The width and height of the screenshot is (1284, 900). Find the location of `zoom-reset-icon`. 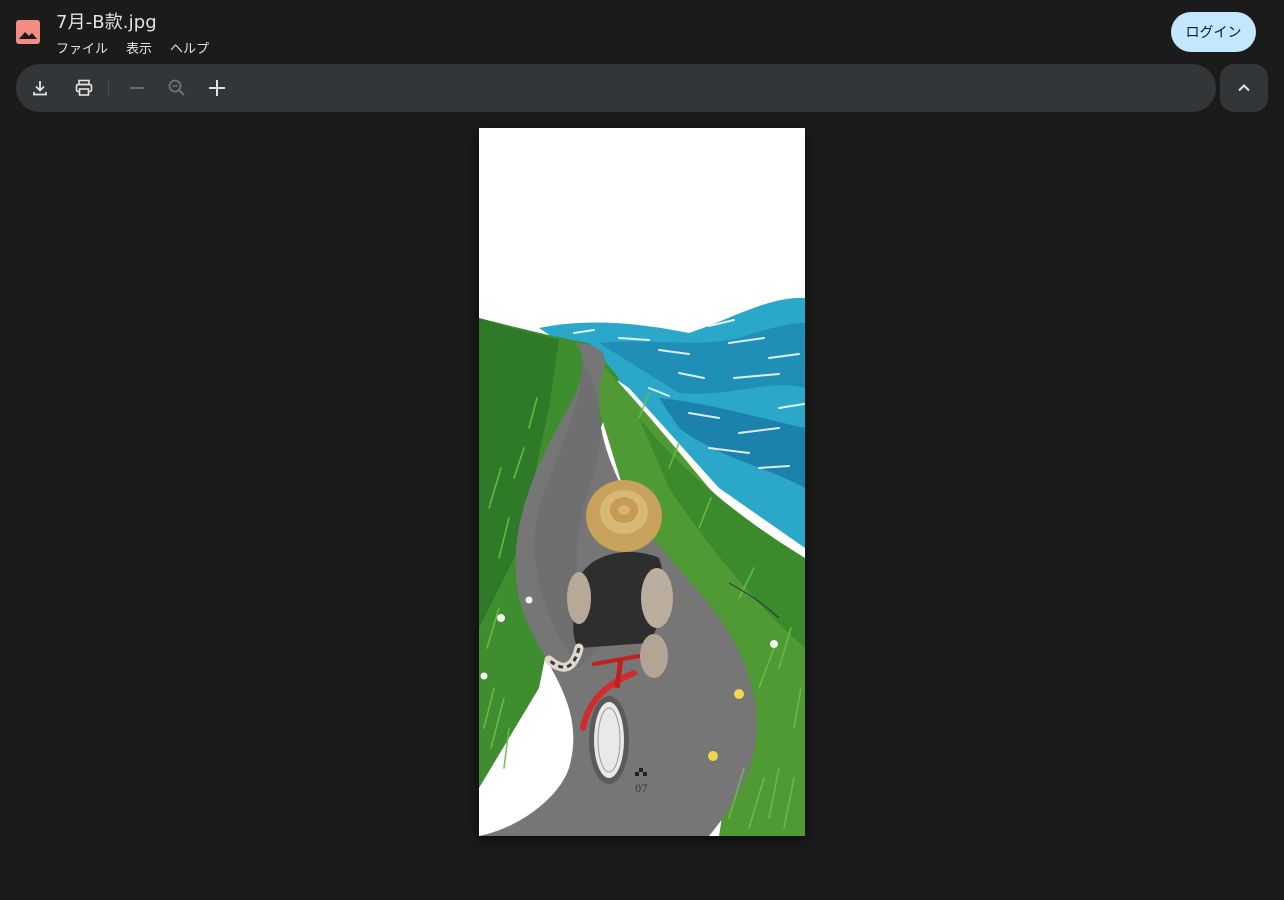

zoom-reset-icon is located at coordinates (177, 88).